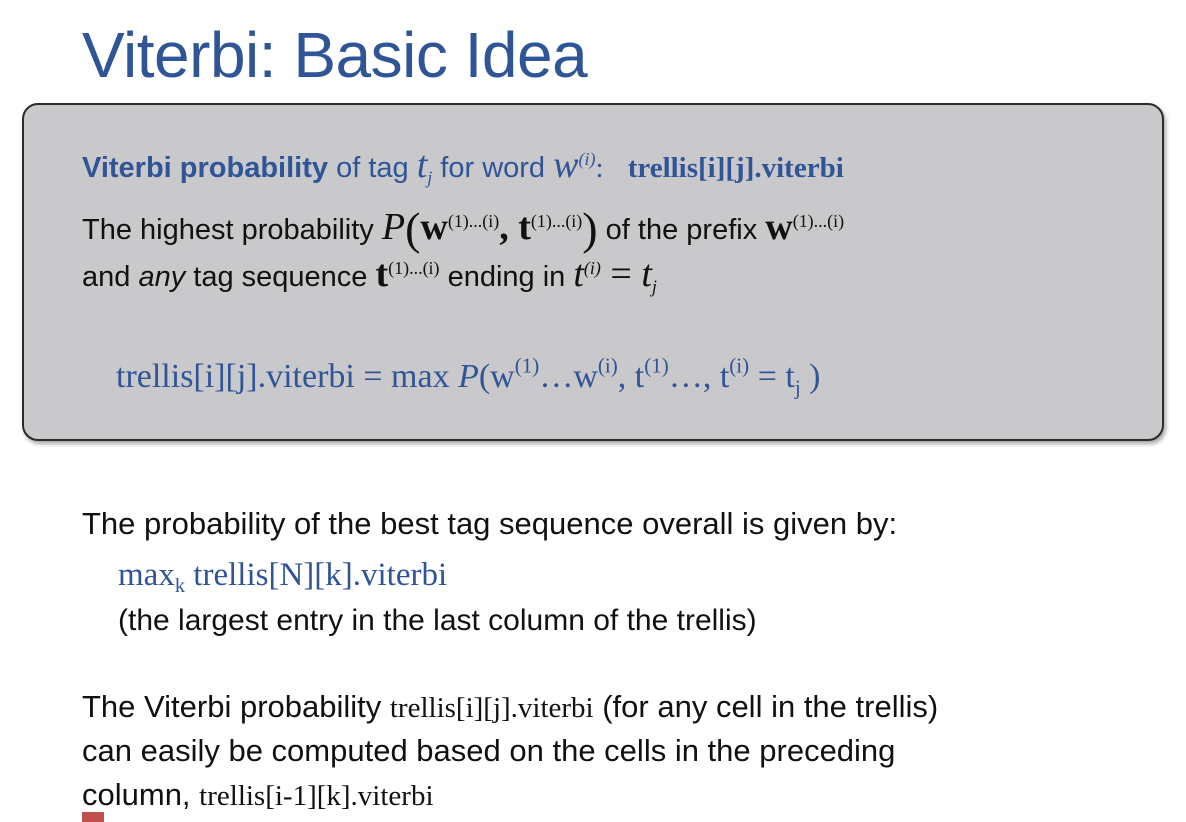 The height and width of the screenshot is (822, 1186). I want to click on slide-title: Viterbi: Basic Idea, so click(335, 55).